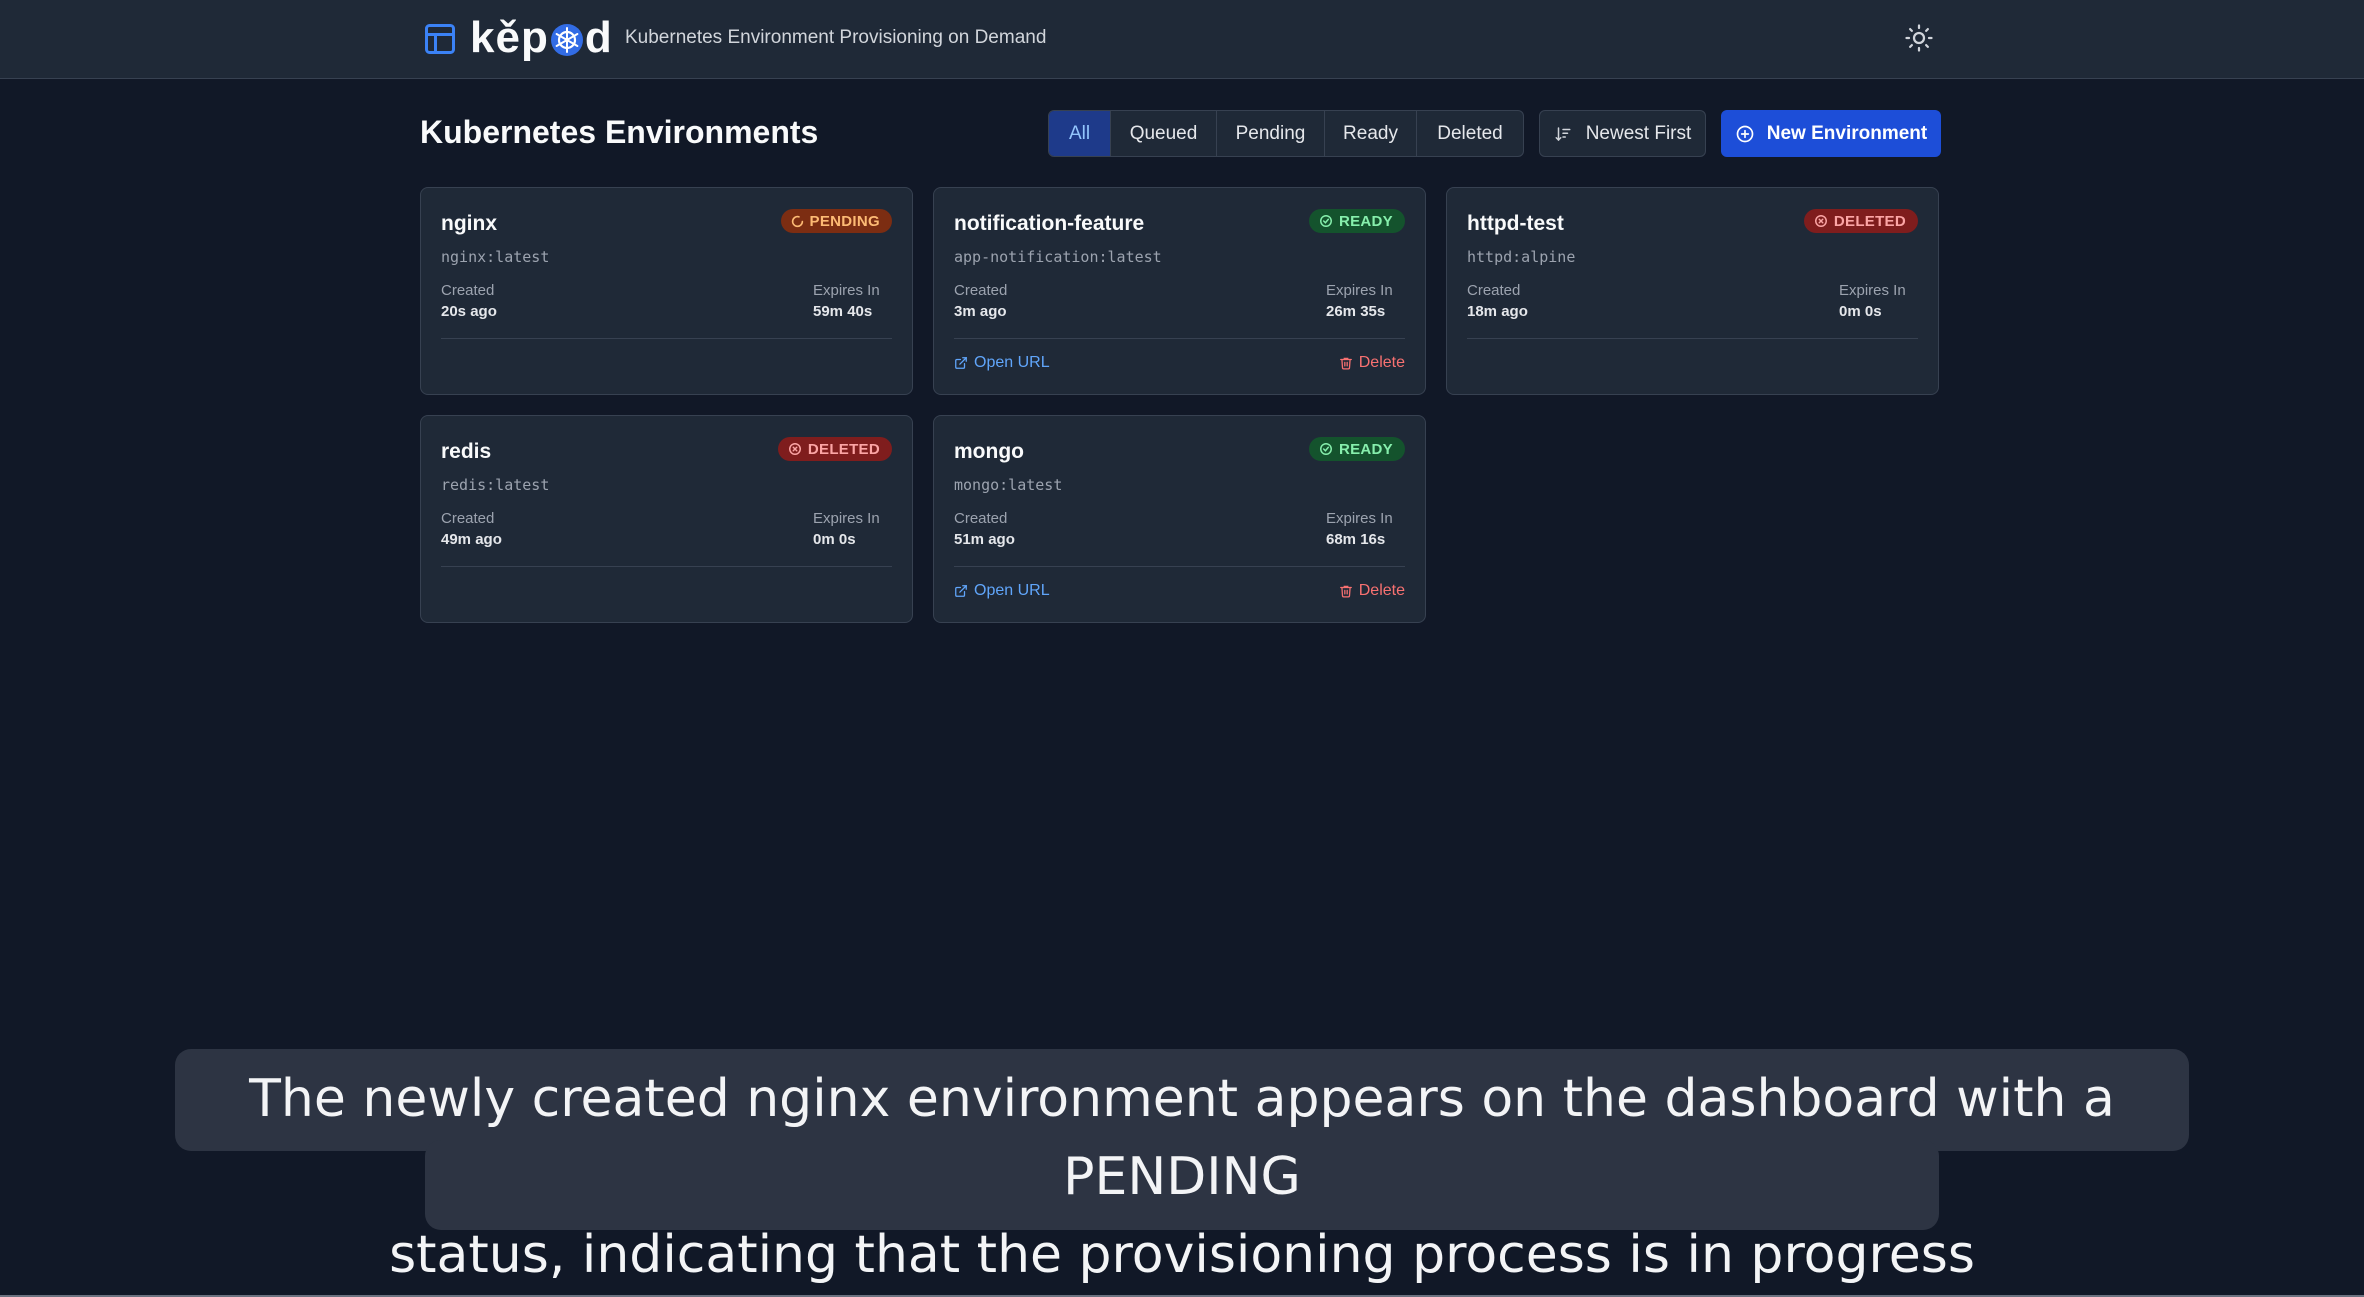 The image size is (2364, 1297). I want to click on app-logo: kěp d, so click(541, 38).